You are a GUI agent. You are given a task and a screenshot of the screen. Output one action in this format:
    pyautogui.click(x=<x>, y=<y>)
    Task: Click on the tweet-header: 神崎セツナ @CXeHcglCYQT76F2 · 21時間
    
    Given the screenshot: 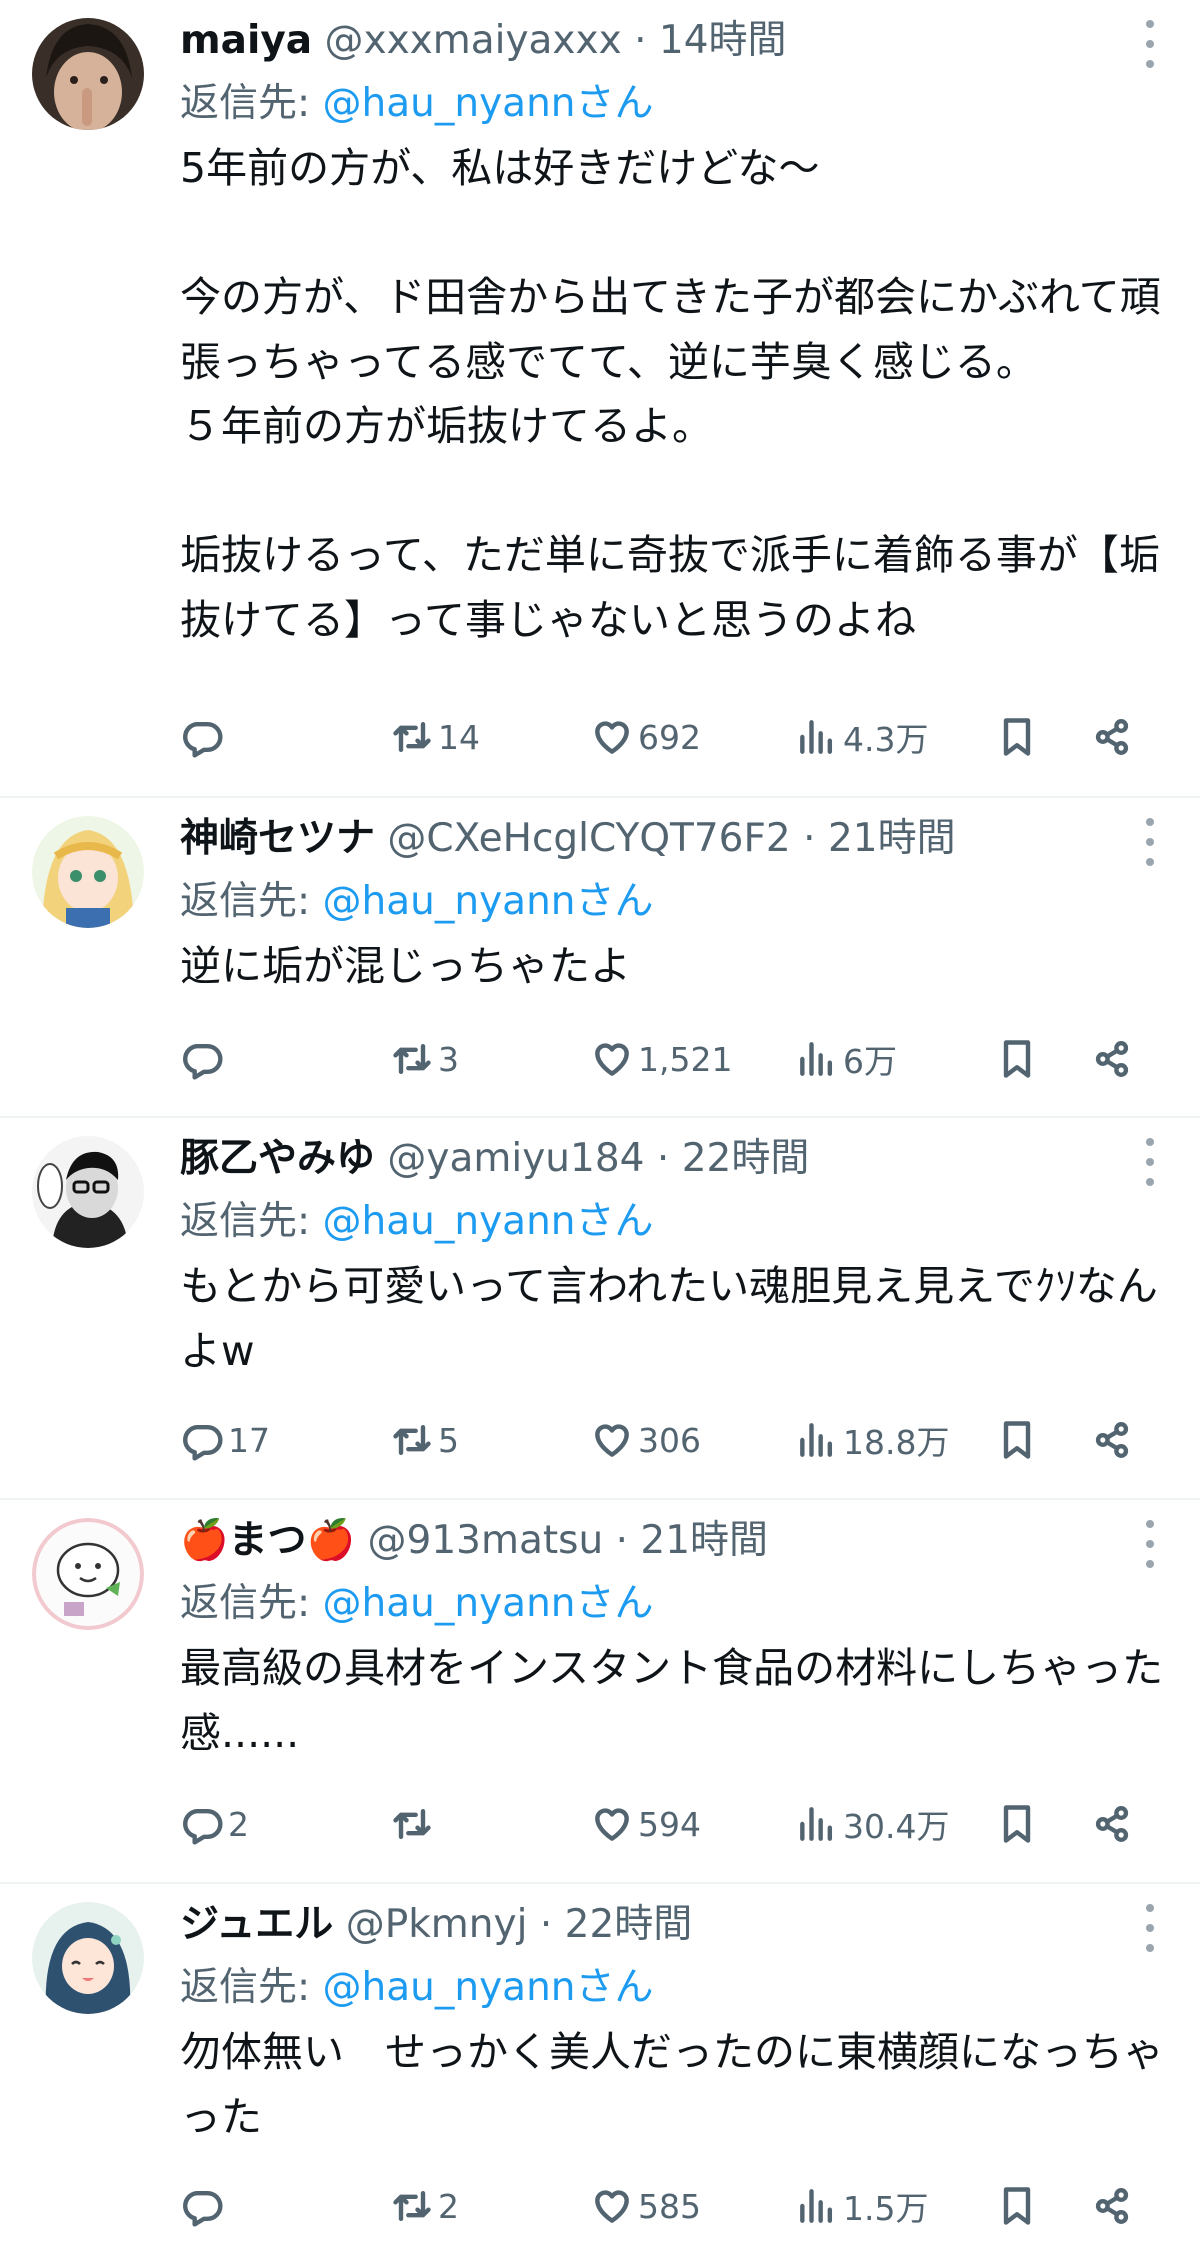 What is the action you would take?
    pyautogui.click(x=568, y=839)
    